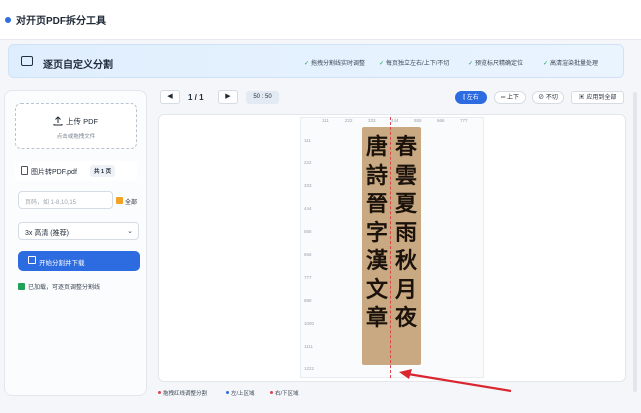  I want to click on page-count-badge: 共 1 页, so click(103, 171).